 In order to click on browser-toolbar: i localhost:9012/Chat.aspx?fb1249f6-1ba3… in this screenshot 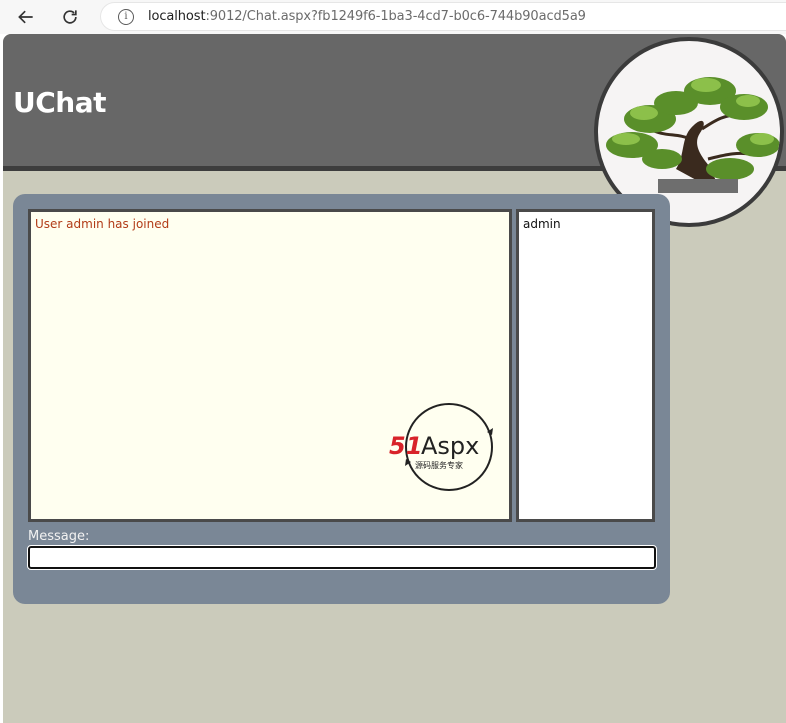, I will do `click(393, 17)`.